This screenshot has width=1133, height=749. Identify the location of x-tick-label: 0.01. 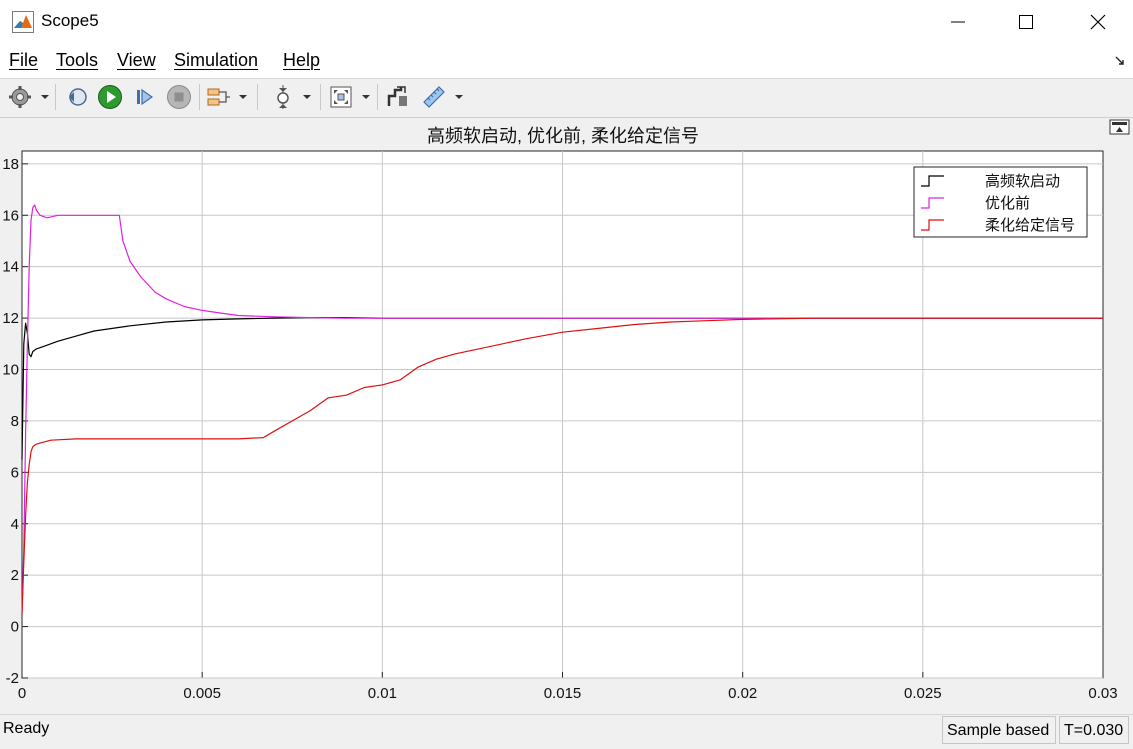
(382, 693).